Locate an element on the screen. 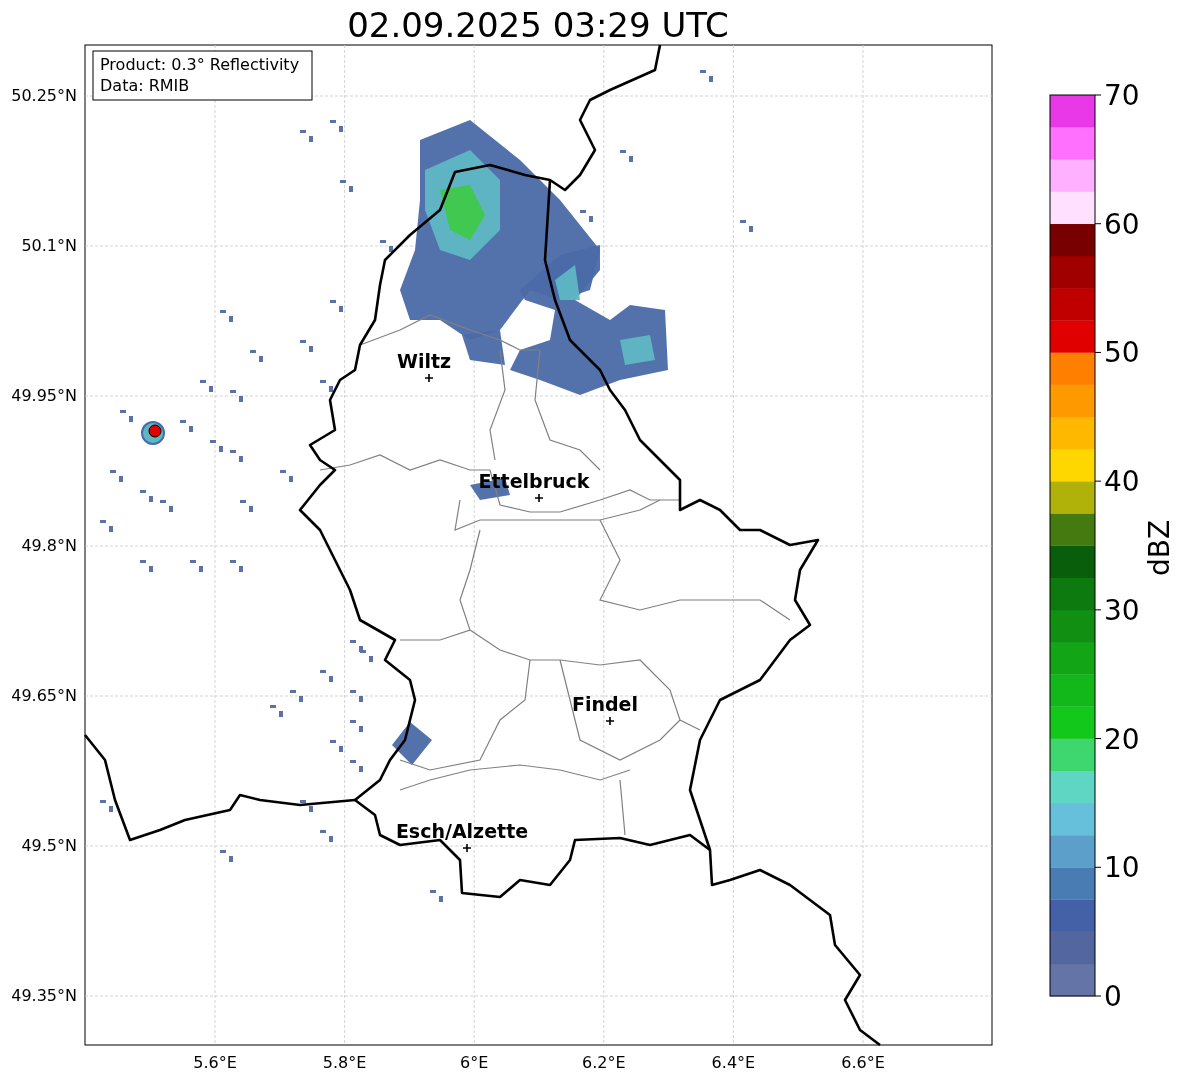 Image resolution: width=1184 pixels, height=1081 pixels. latitude-label: 49.95°N is located at coordinates (44, 395).